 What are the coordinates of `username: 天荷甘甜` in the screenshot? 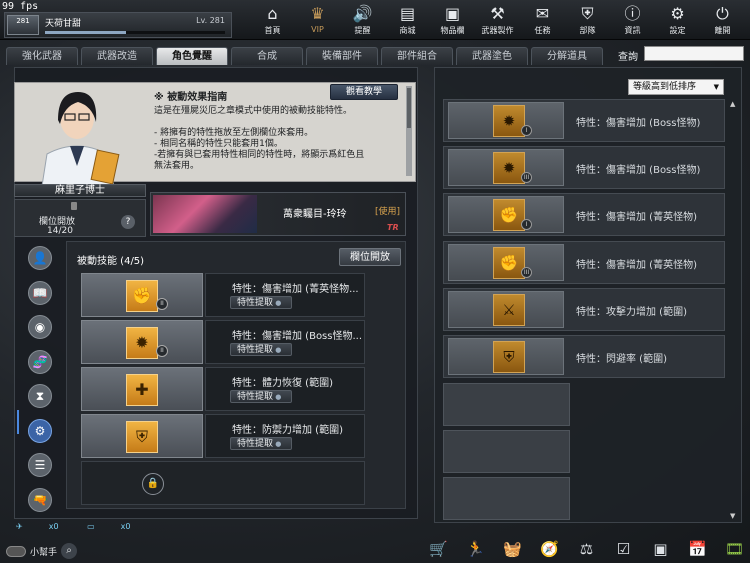 It's located at (63, 24).